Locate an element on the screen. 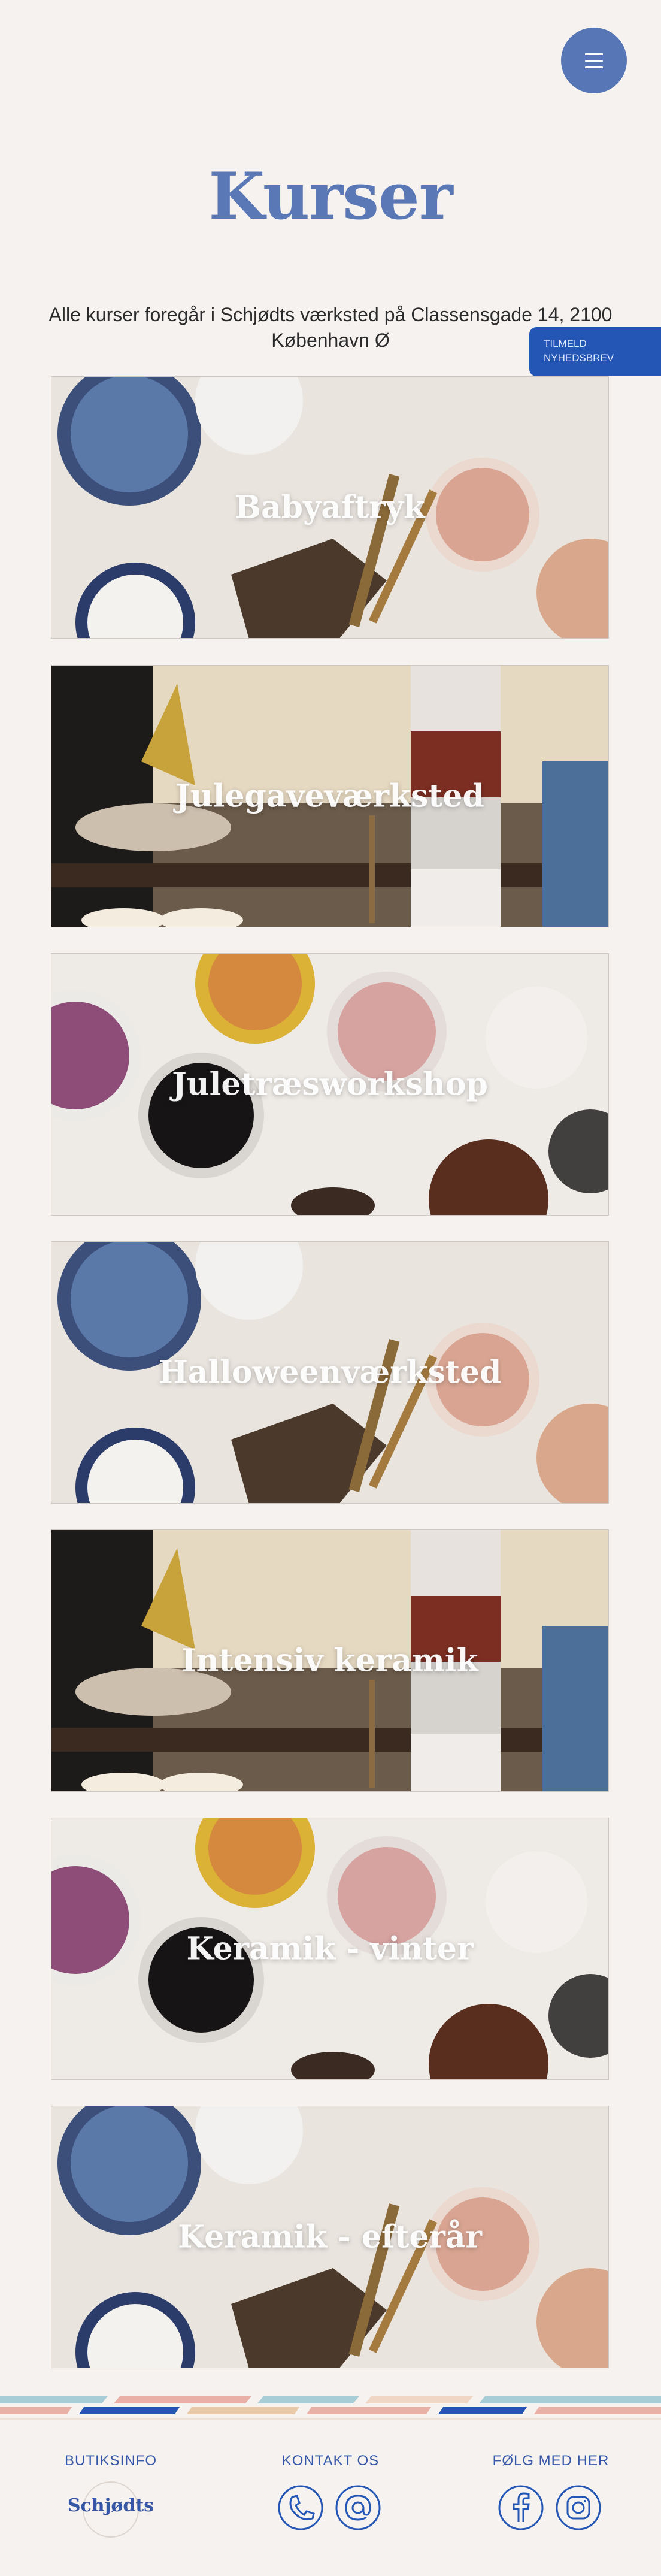 The image size is (661, 2576). footer-follow-label: FØLG MED HER is located at coordinates (551, 2461).